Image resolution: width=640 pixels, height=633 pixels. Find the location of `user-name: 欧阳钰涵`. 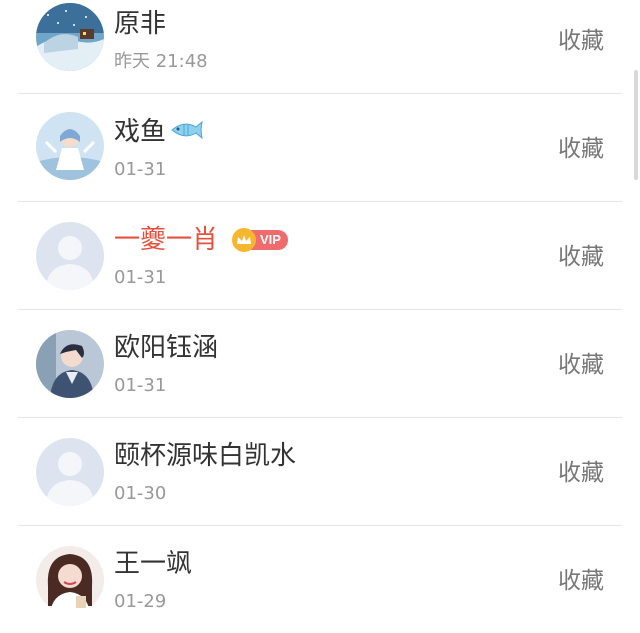

user-name: 欧阳钰涵 is located at coordinates (166, 348).